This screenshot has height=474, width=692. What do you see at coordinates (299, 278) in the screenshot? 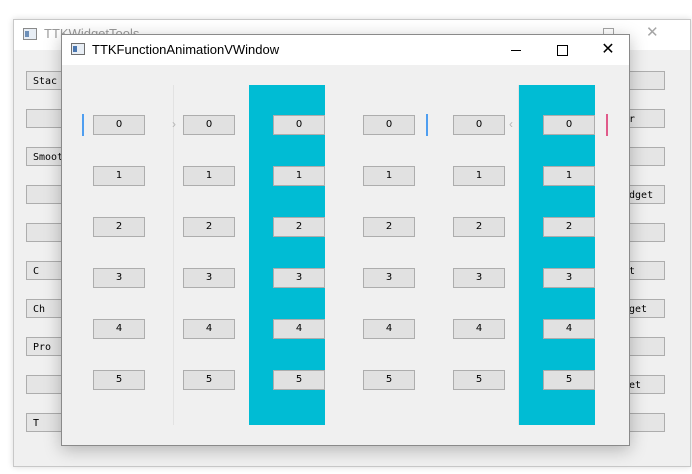
I see `group-3-button-3: 3` at bounding box center [299, 278].